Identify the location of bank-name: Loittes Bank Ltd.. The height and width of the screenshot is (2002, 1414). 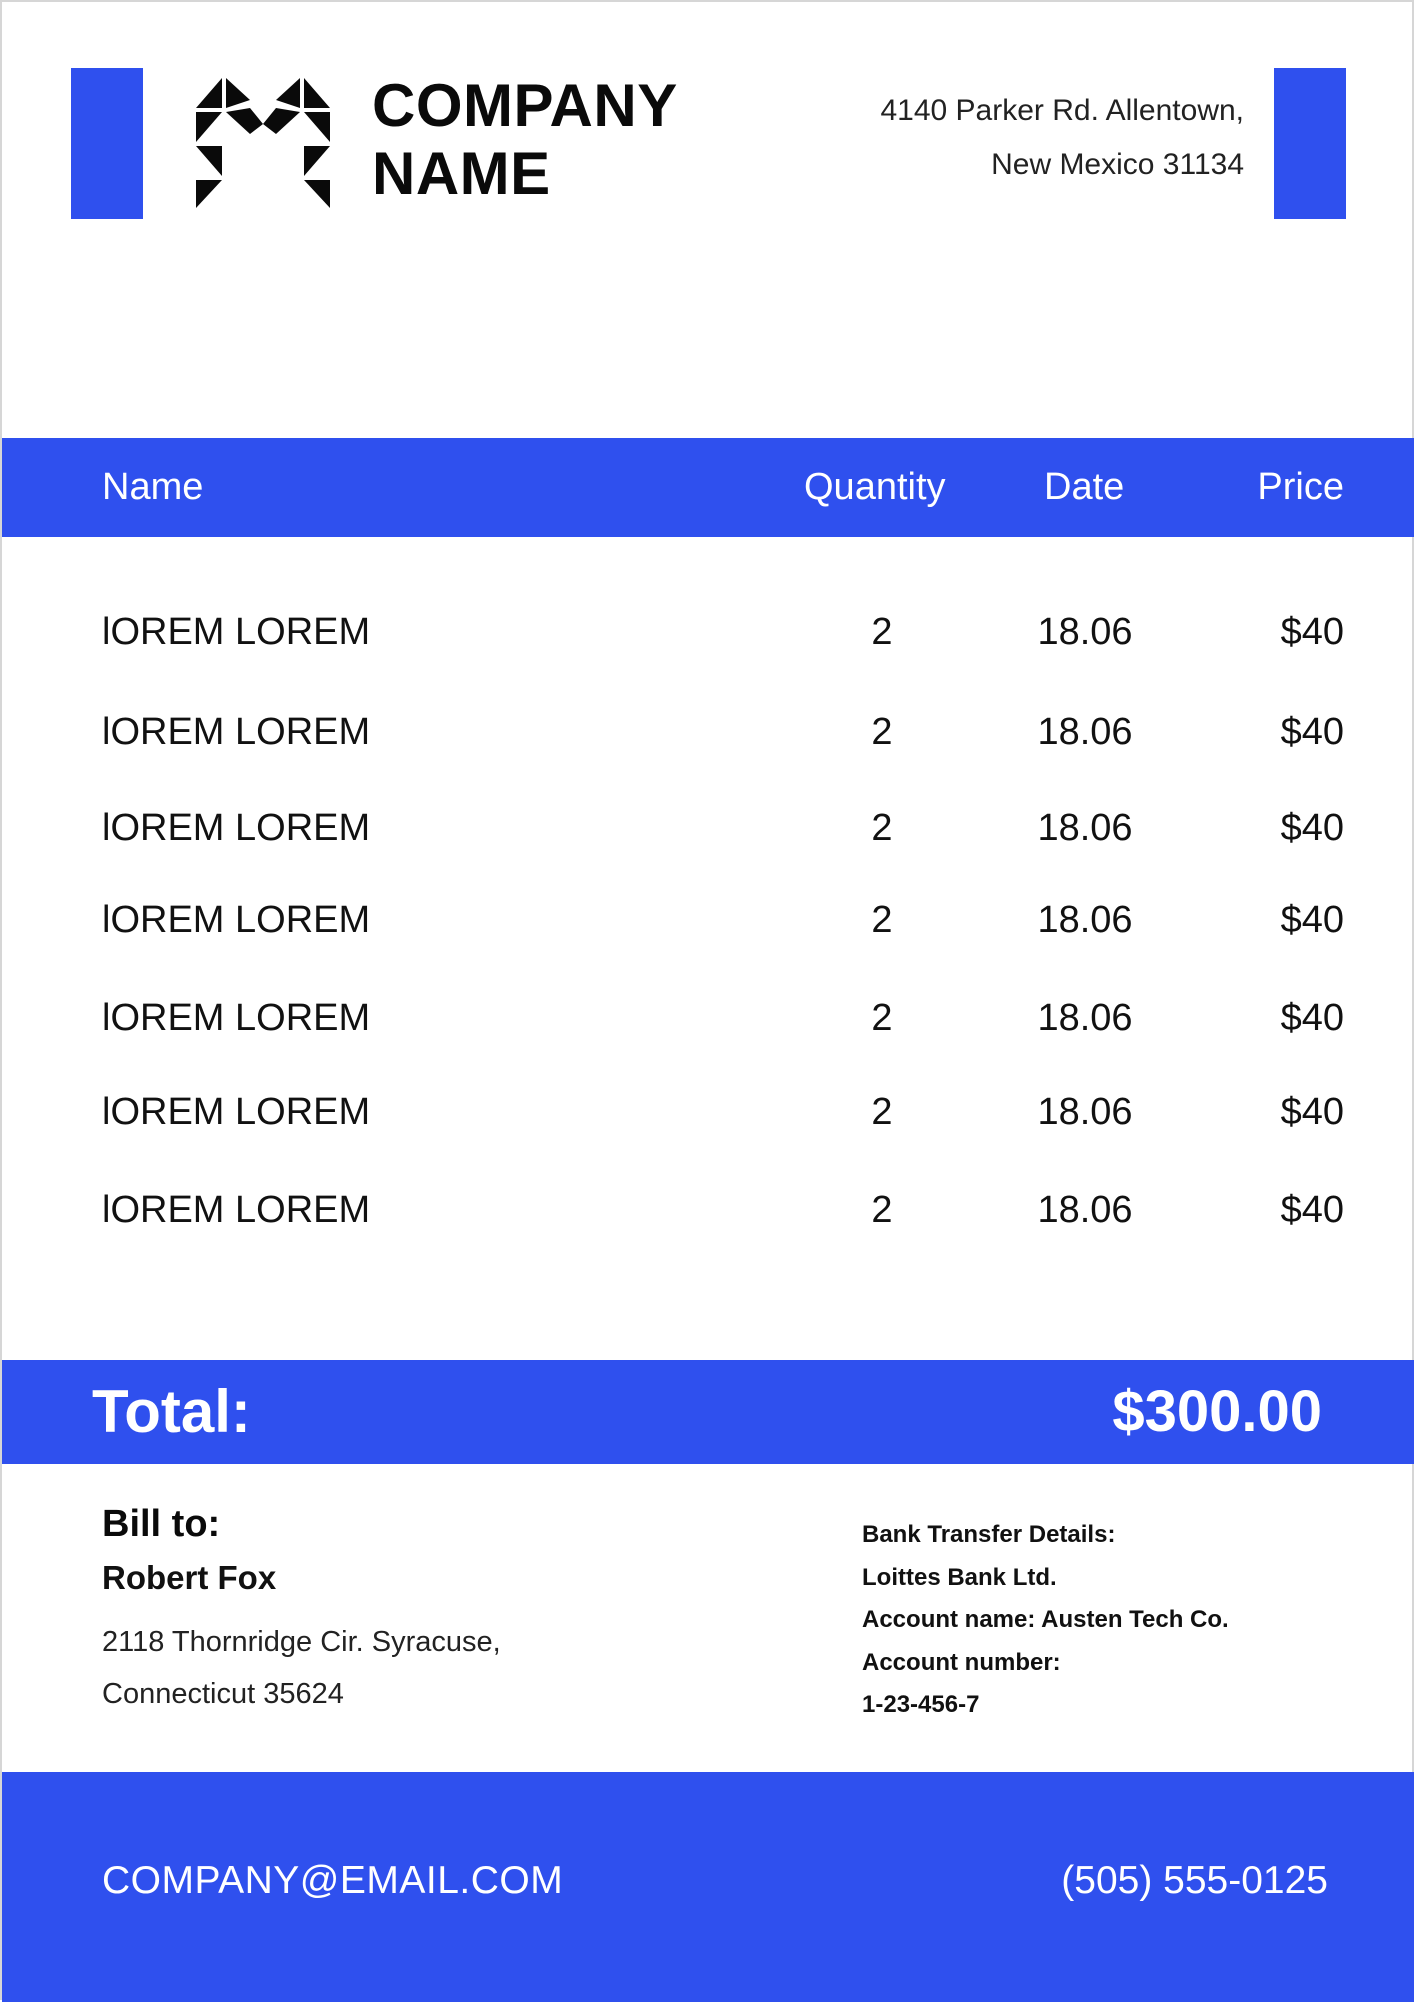
(959, 1577).